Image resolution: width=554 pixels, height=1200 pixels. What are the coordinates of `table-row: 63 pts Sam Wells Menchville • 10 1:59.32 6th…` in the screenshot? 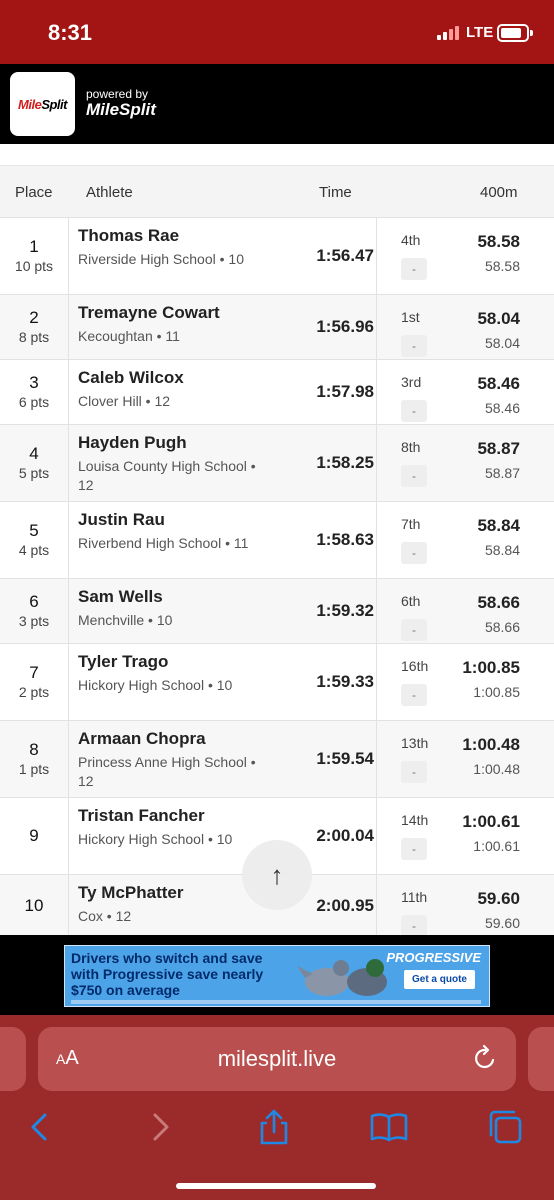 It's located at (277, 611).